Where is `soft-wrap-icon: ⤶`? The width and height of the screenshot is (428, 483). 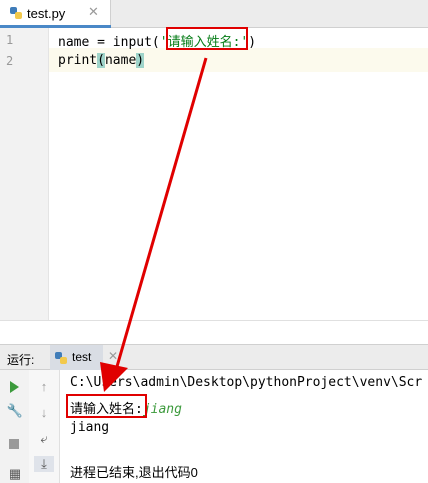 soft-wrap-icon: ⤶ is located at coordinates (44, 439).